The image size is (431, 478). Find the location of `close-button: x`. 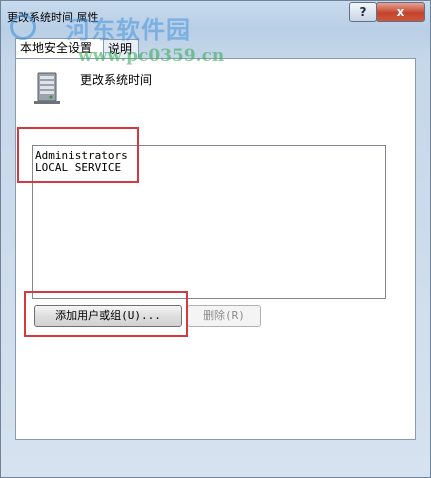

close-button: x is located at coordinates (400, 12).